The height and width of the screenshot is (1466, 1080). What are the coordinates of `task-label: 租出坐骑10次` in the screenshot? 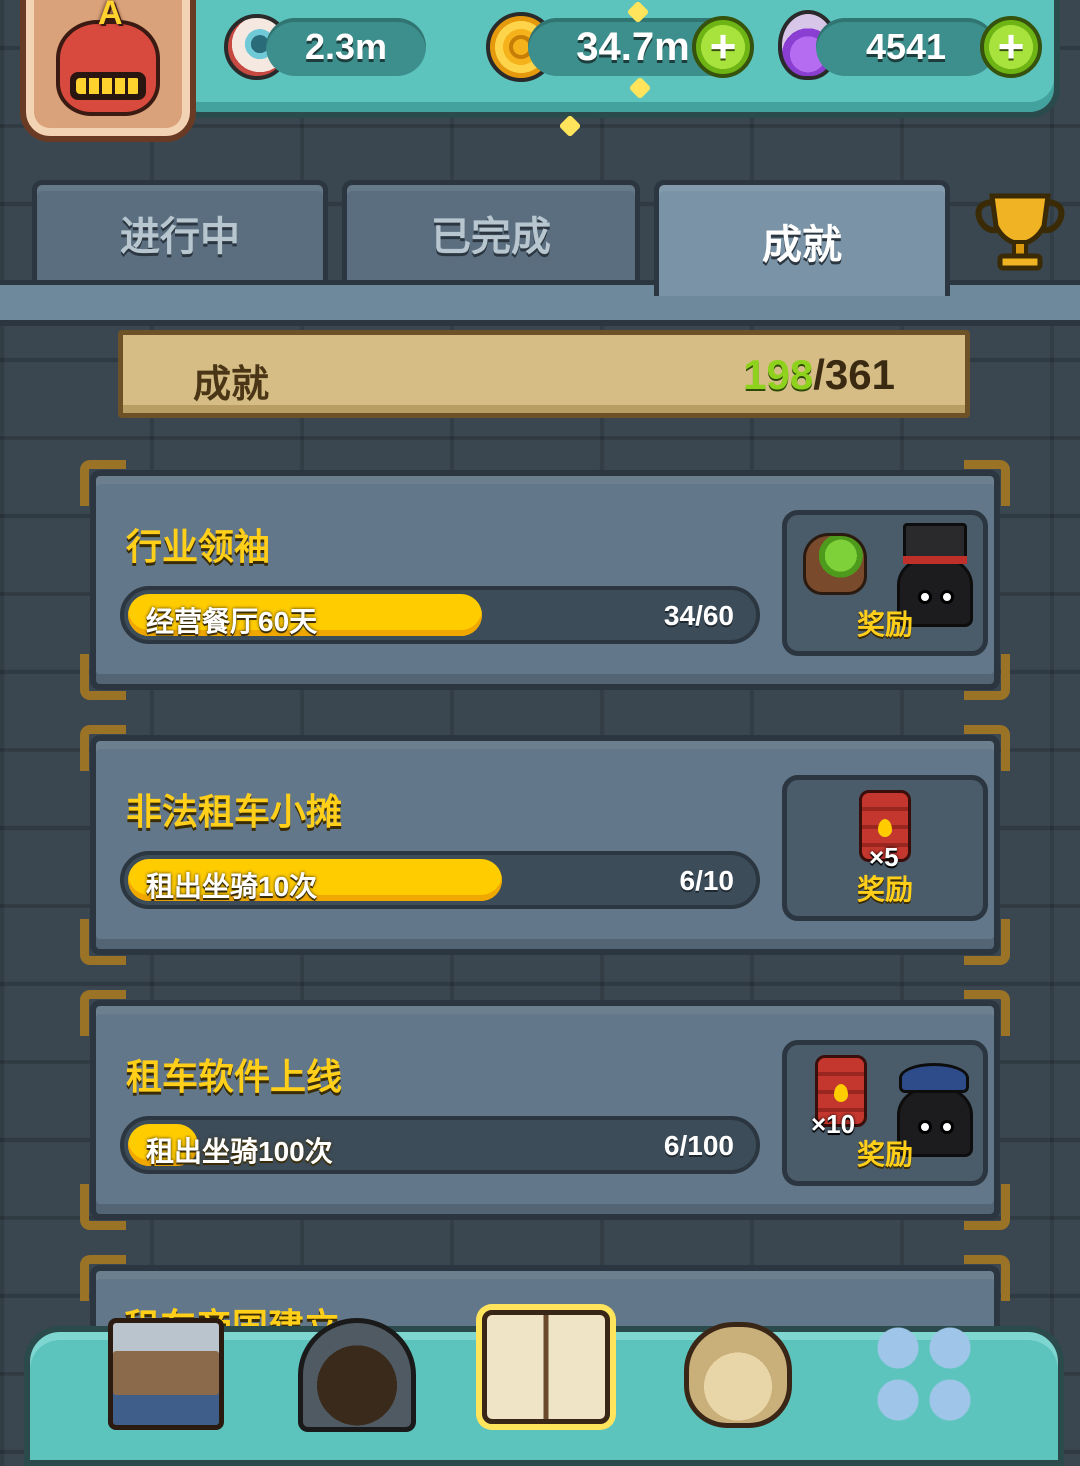 It's located at (232, 886).